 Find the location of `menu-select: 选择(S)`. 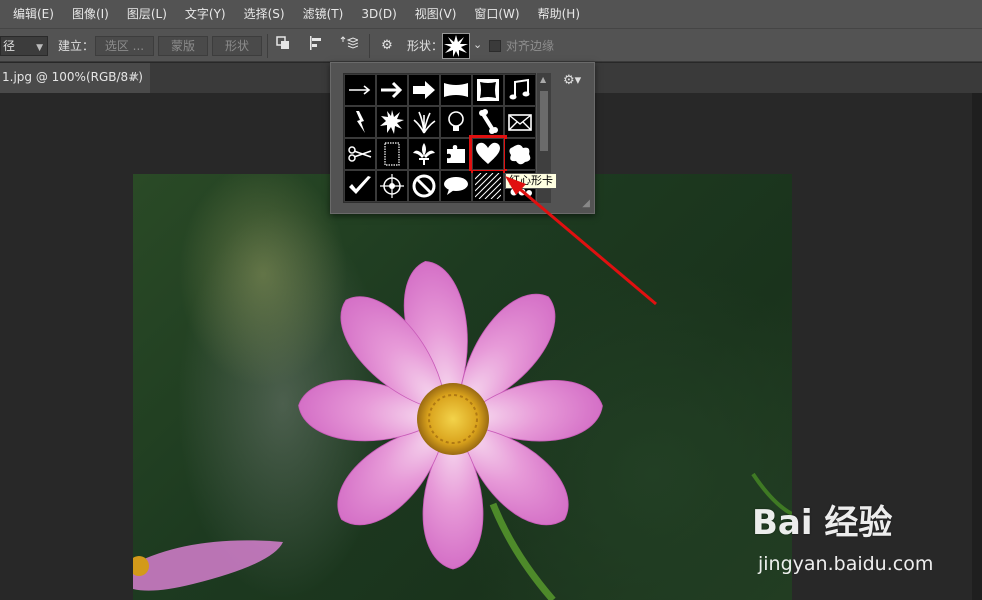

menu-select: 选择(S) is located at coordinates (264, 14).